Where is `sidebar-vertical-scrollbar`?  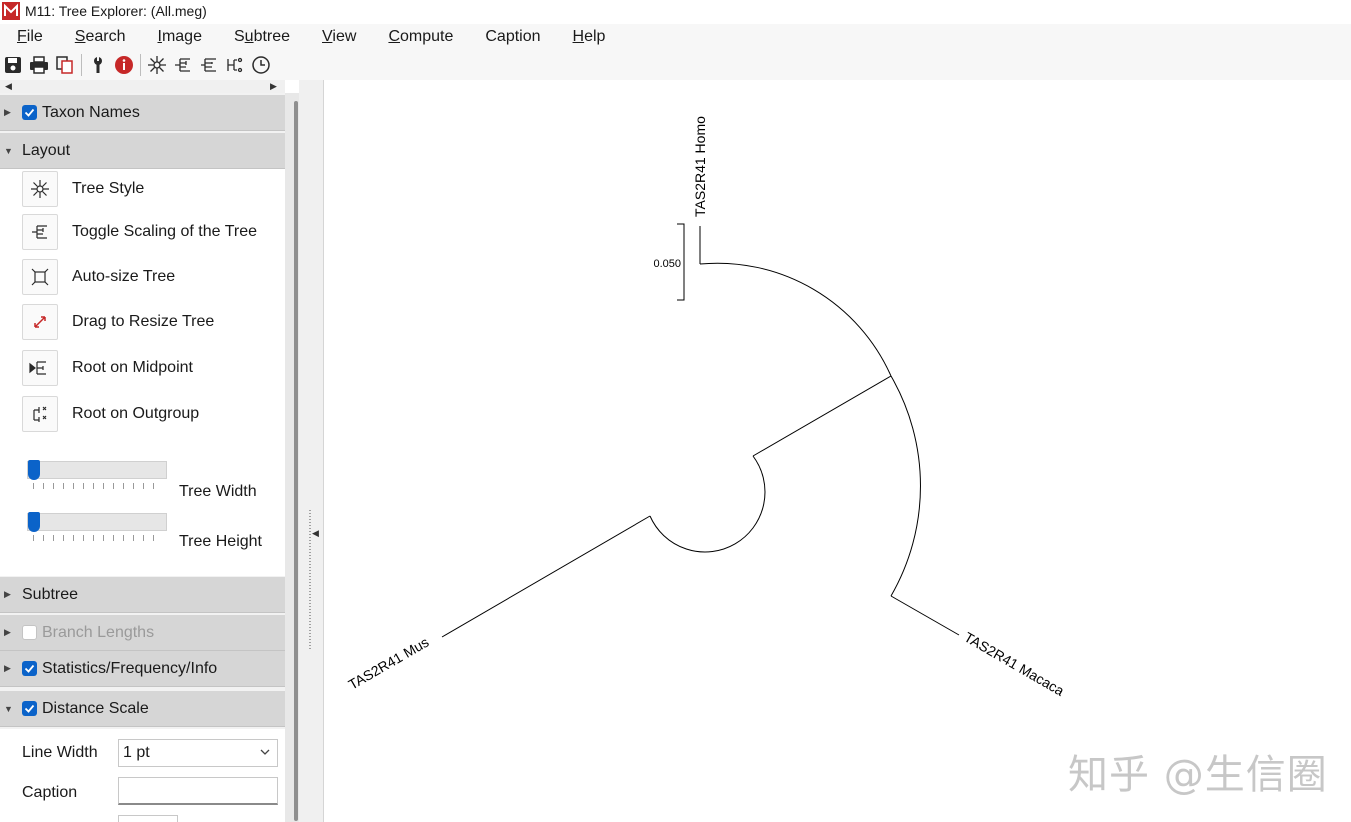 sidebar-vertical-scrollbar is located at coordinates (292, 457).